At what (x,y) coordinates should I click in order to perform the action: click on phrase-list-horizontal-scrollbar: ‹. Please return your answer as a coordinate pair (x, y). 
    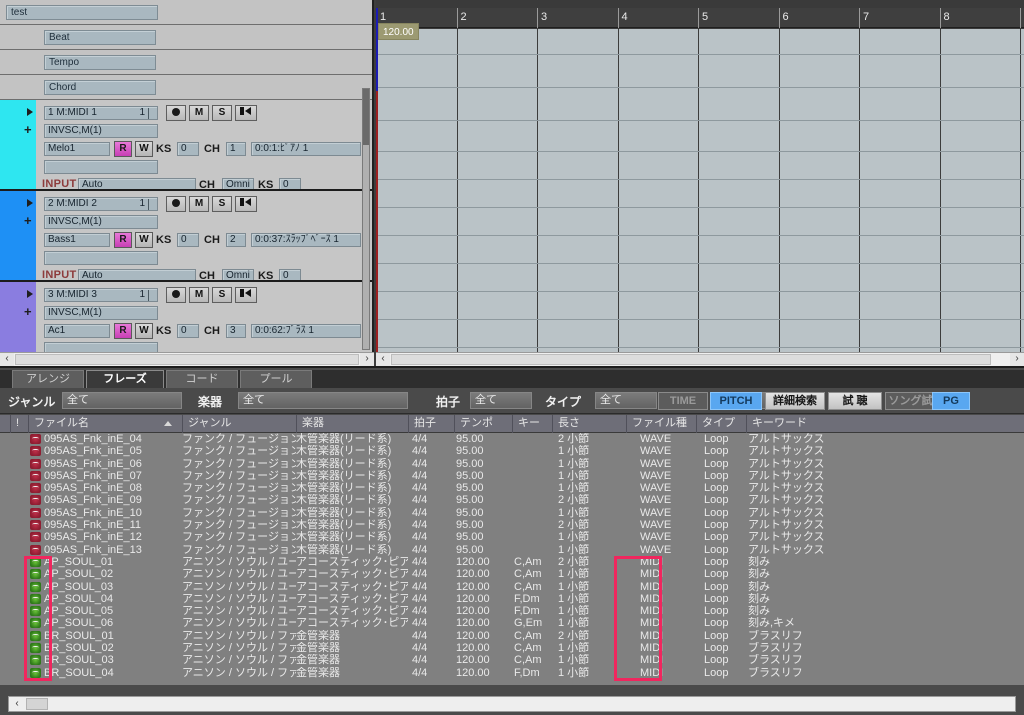
    Looking at the image, I should click on (512, 704).